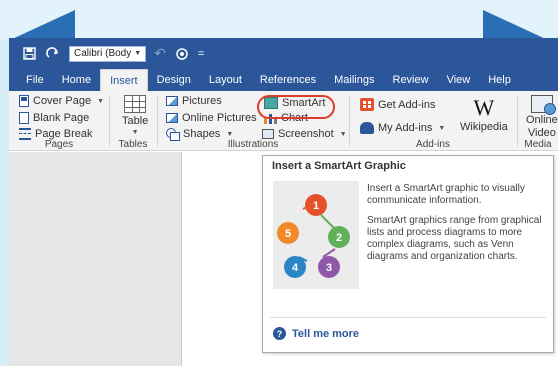 The image size is (558, 366). Describe the element at coordinates (160, 53) in the screenshot. I see `undo-icon: ↶` at that location.